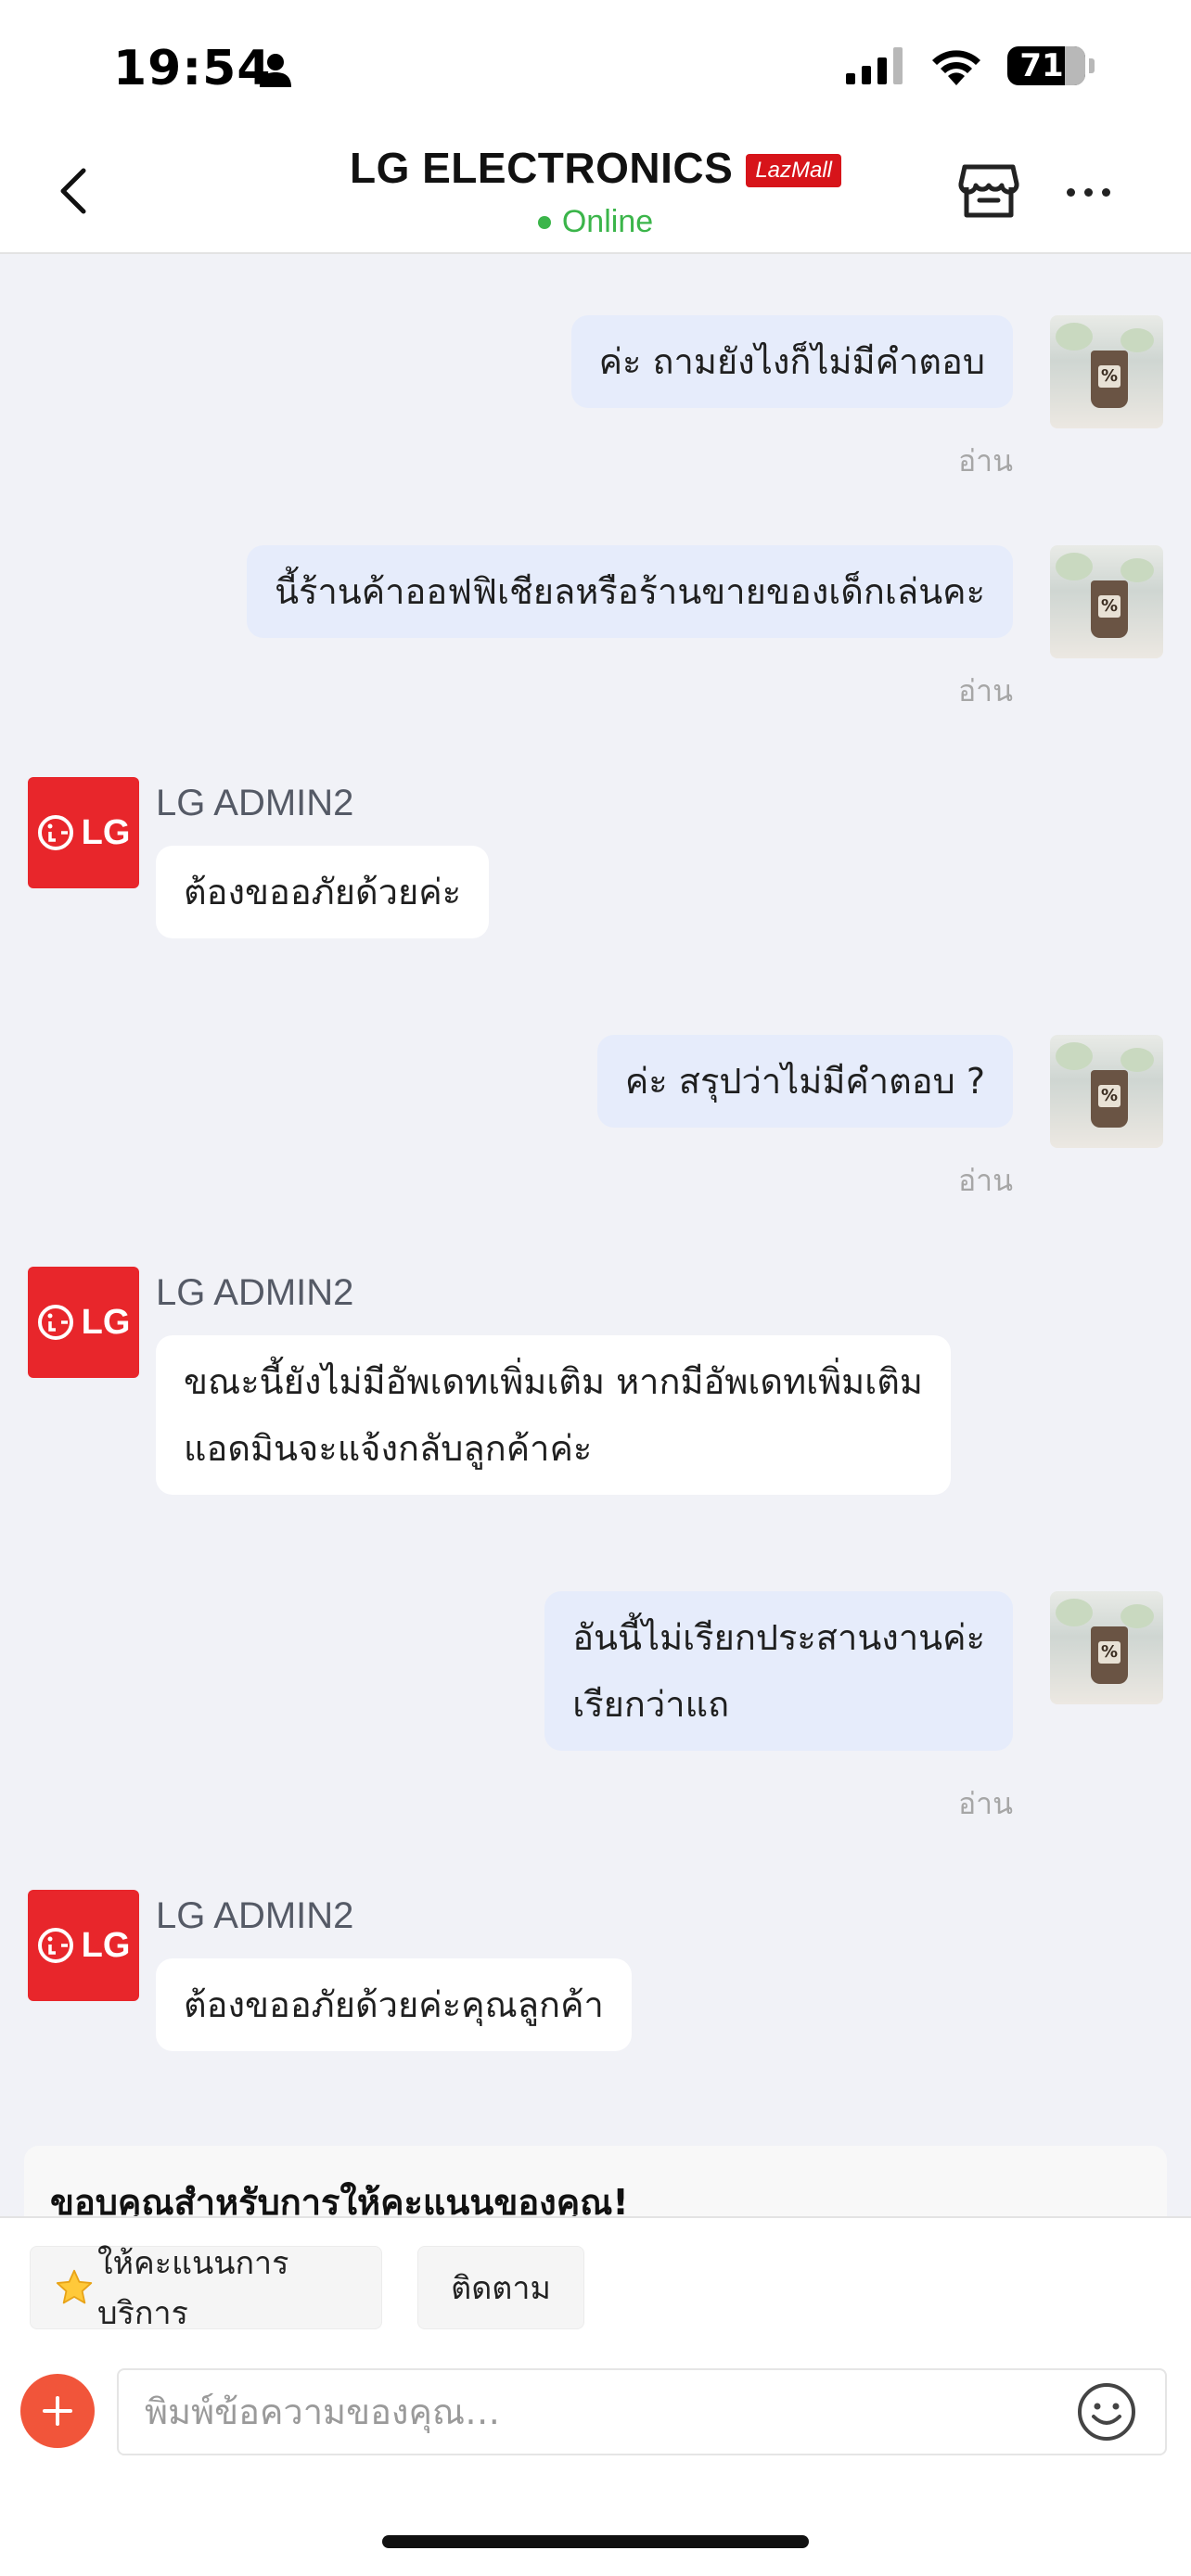 This screenshot has height=2576, width=1191. What do you see at coordinates (956, 67) in the screenshot?
I see `wifi-icon` at bounding box center [956, 67].